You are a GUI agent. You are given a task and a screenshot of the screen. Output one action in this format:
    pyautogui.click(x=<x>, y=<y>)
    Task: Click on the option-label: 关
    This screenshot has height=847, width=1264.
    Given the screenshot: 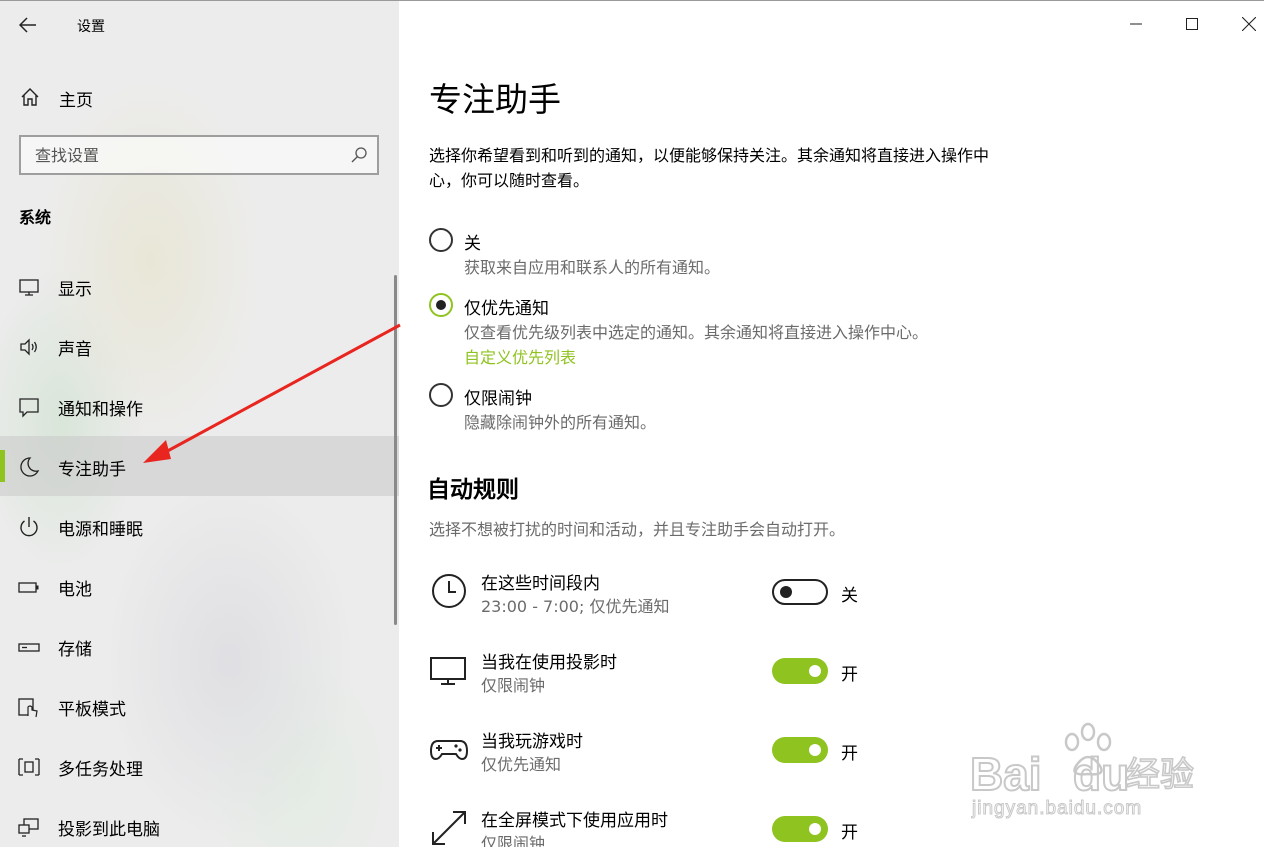 What is the action you would take?
    pyautogui.click(x=472, y=244)
    